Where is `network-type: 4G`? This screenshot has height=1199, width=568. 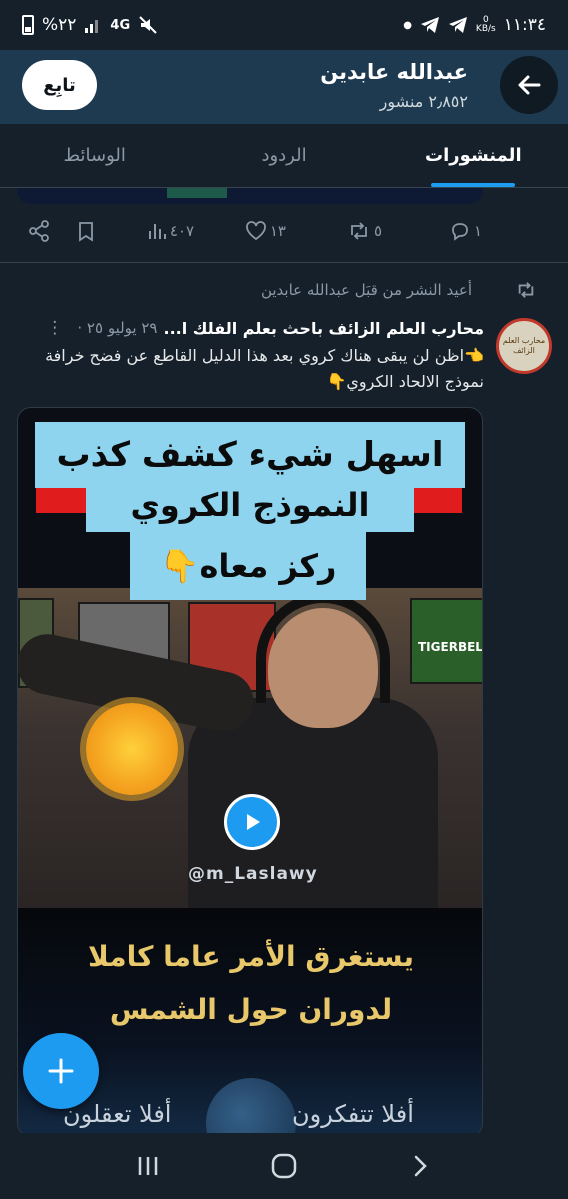
network-type: 4G is located at coordinates (120, 25).